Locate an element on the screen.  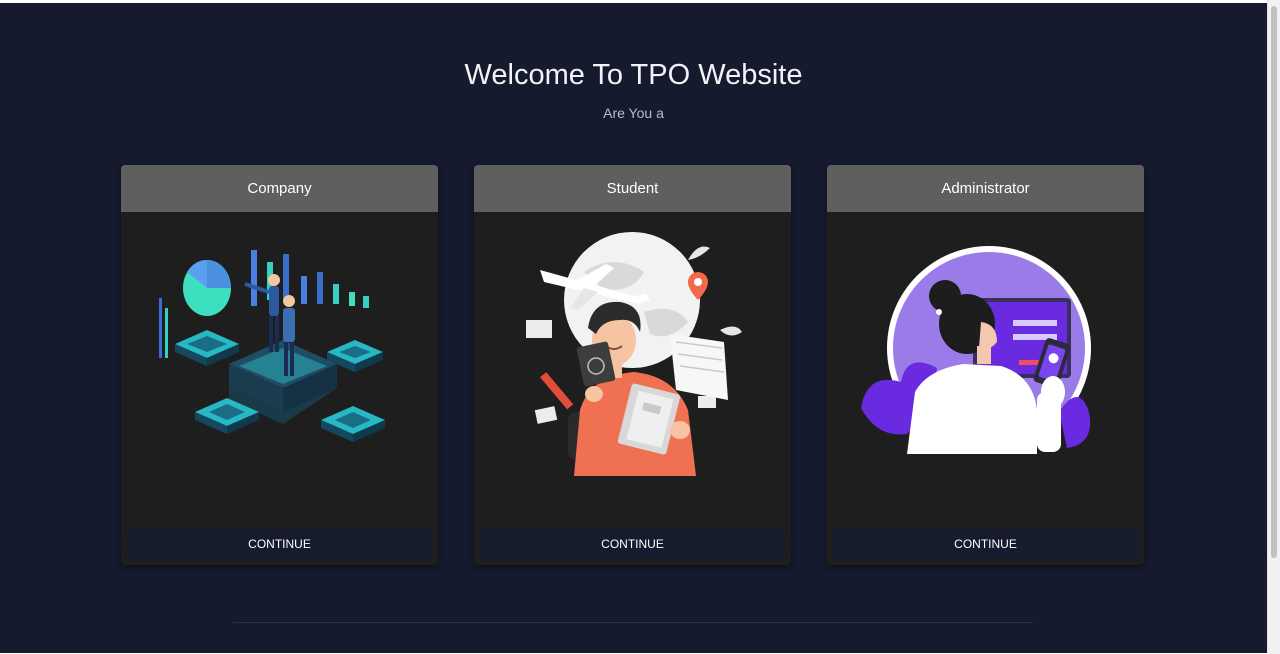
administrator-continue-button: CONTINUE is located at coordinates (985, 544).